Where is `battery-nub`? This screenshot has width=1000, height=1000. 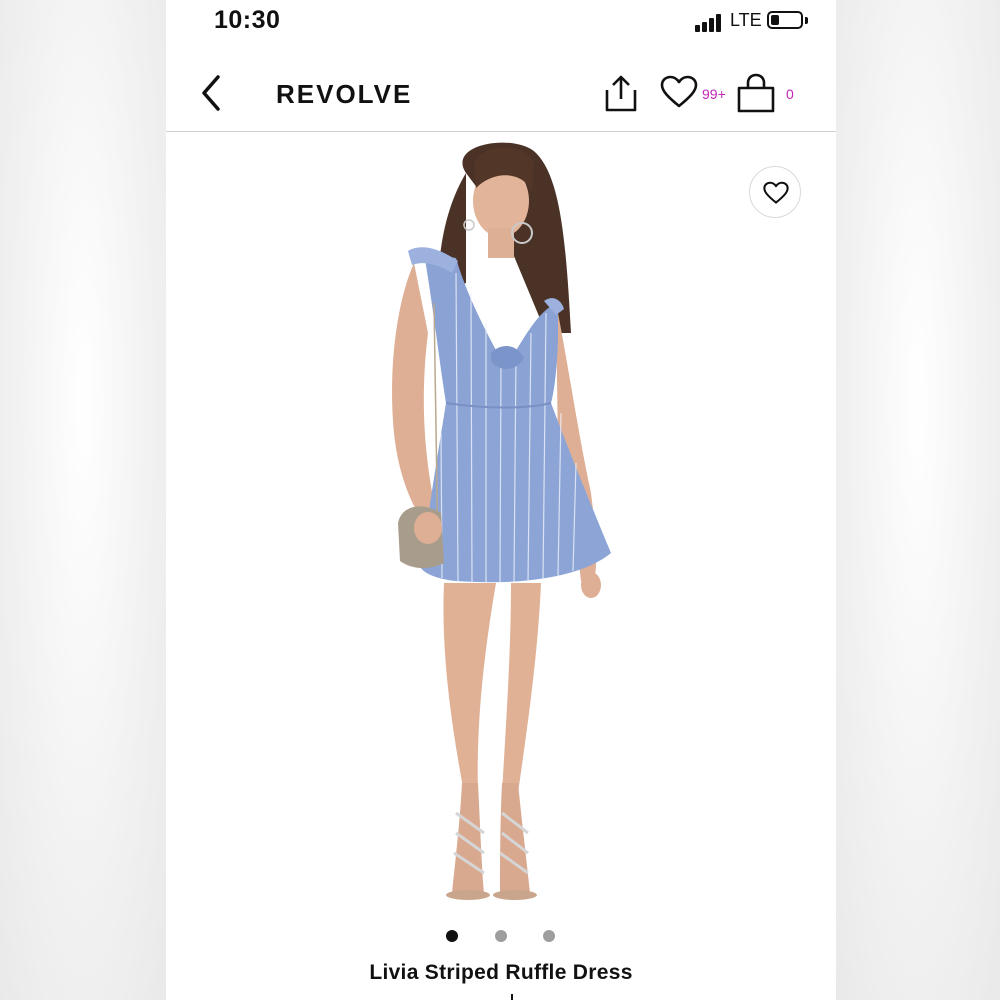
battery-nub is located at coordinates (806, 20).